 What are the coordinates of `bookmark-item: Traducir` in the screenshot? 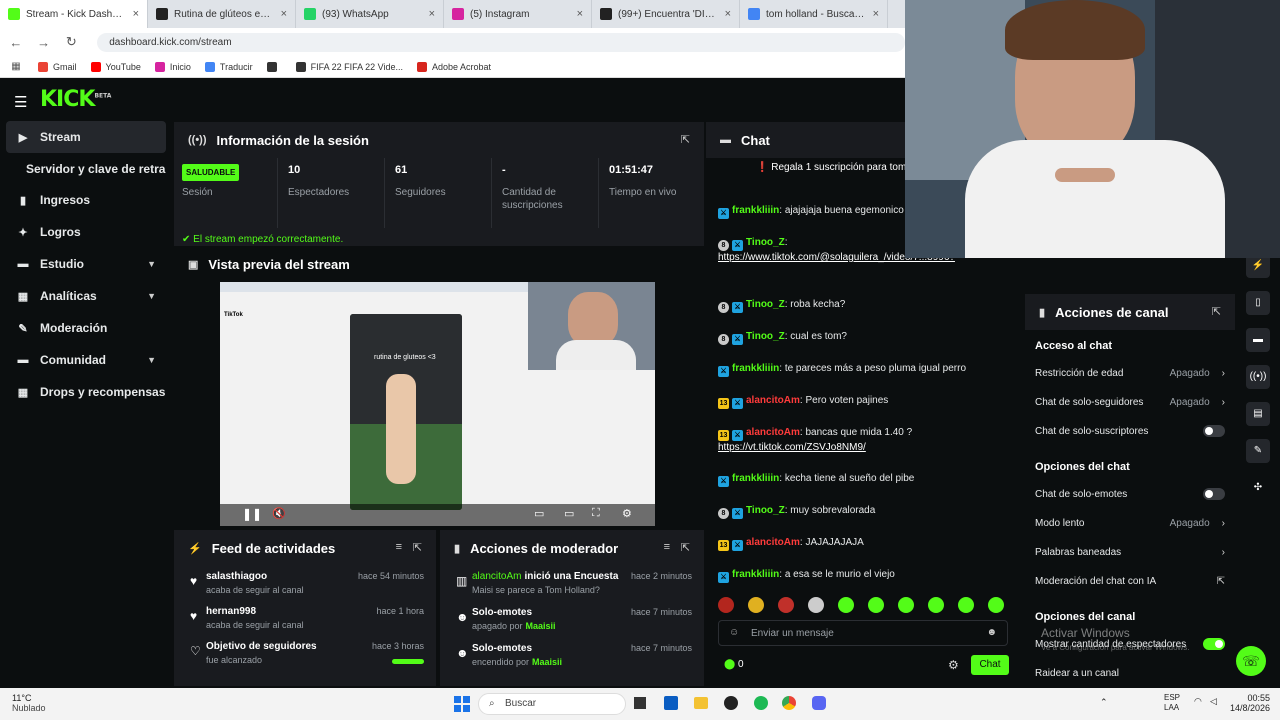 It's located at (228, 66).